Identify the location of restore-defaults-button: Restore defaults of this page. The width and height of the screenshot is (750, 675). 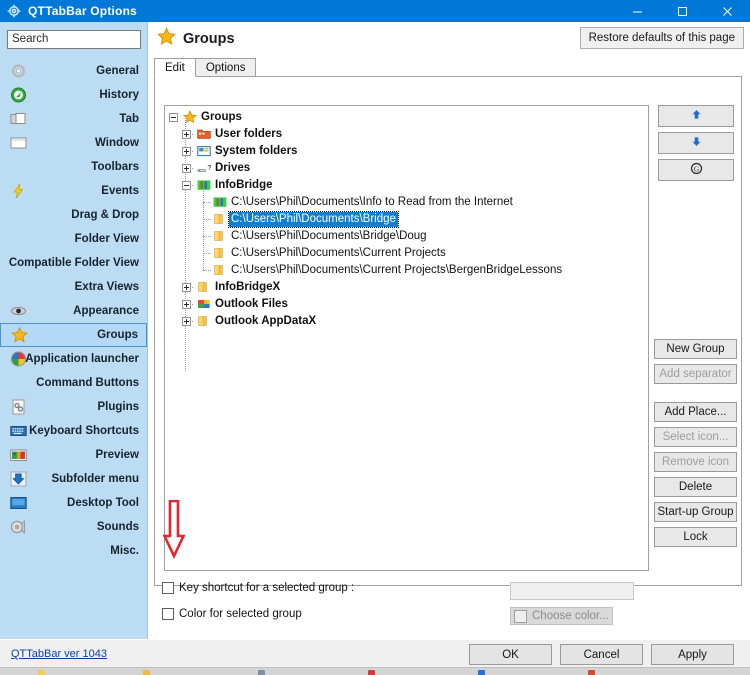
(661, 38).